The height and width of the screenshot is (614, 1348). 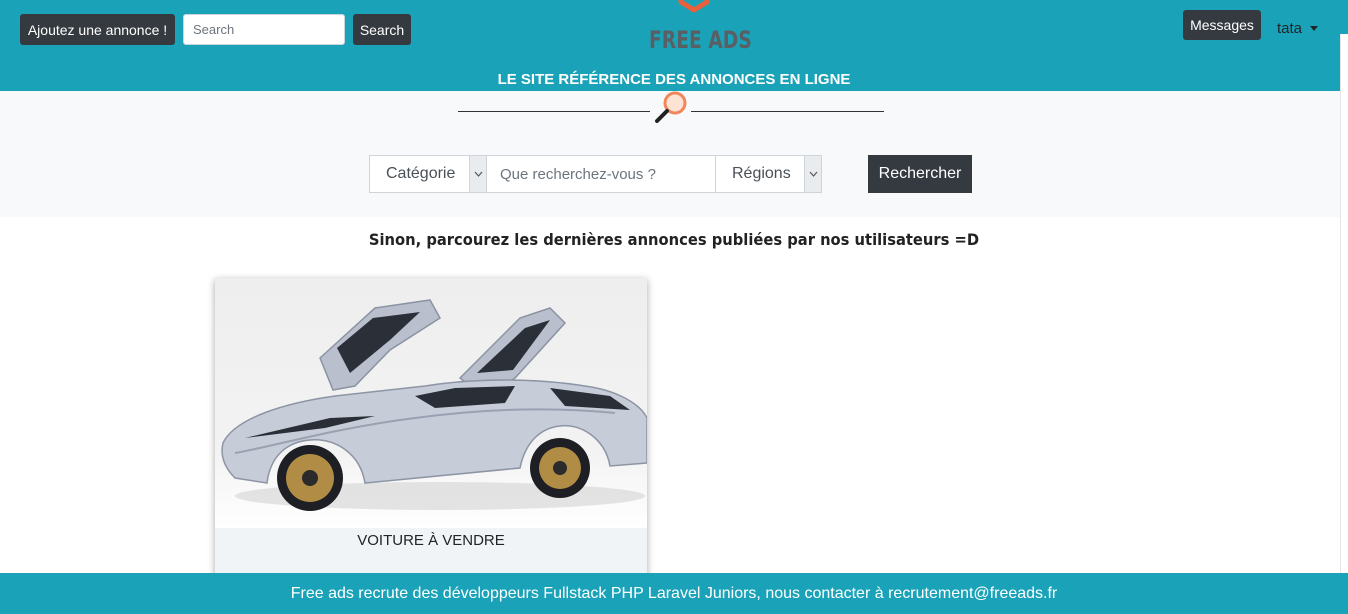 I want to click on region-select: Régions, so click(x=768, y=174).